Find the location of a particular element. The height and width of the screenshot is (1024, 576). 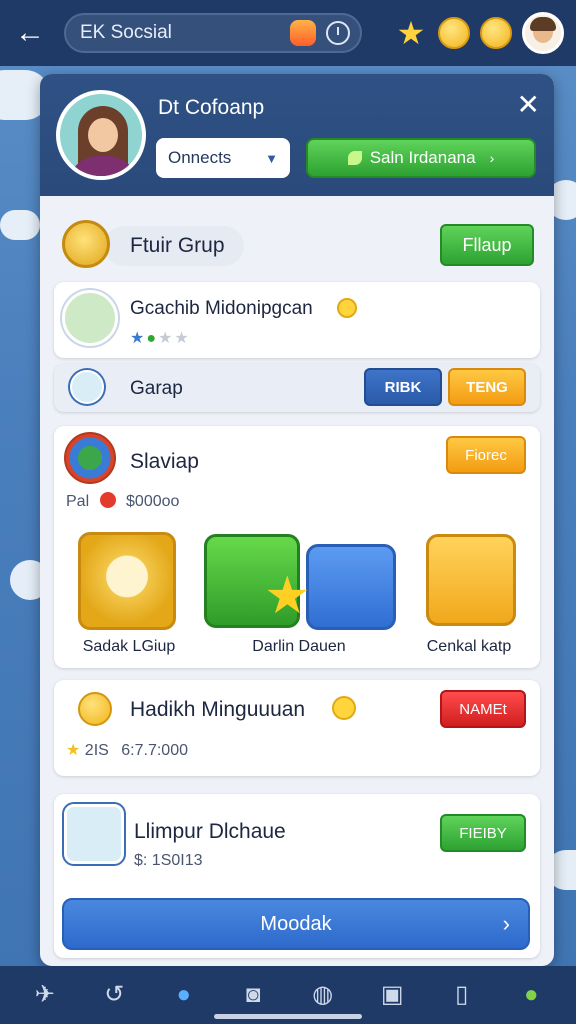

llimpur-title: Llimpur Dlchaue is located at coordinates (210, 831).